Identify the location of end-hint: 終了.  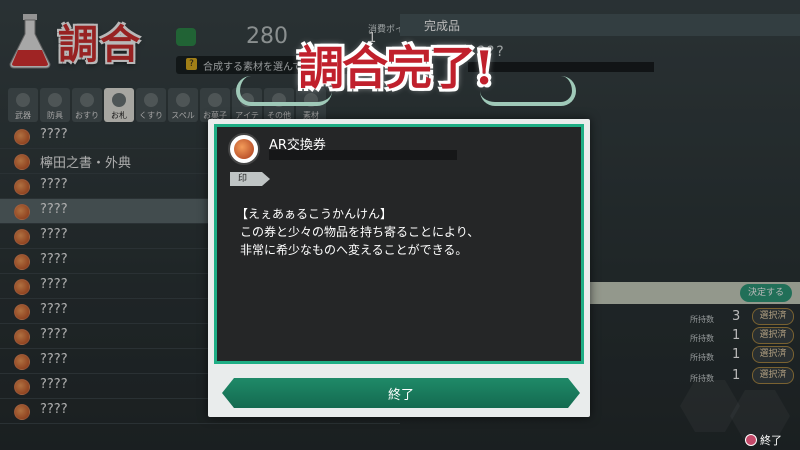
(771, 440).